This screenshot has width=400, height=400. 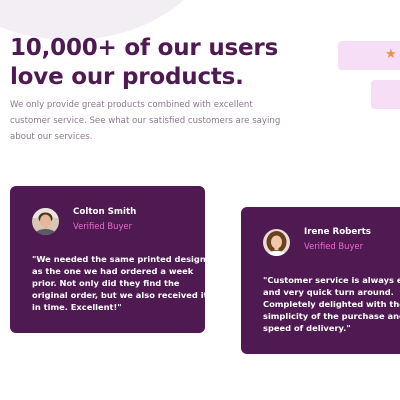 What do you see at coordinates (337, 232) in the screenshot?
I see `reviewer-name: Irene Roberts` at bounding box center [337, 232].